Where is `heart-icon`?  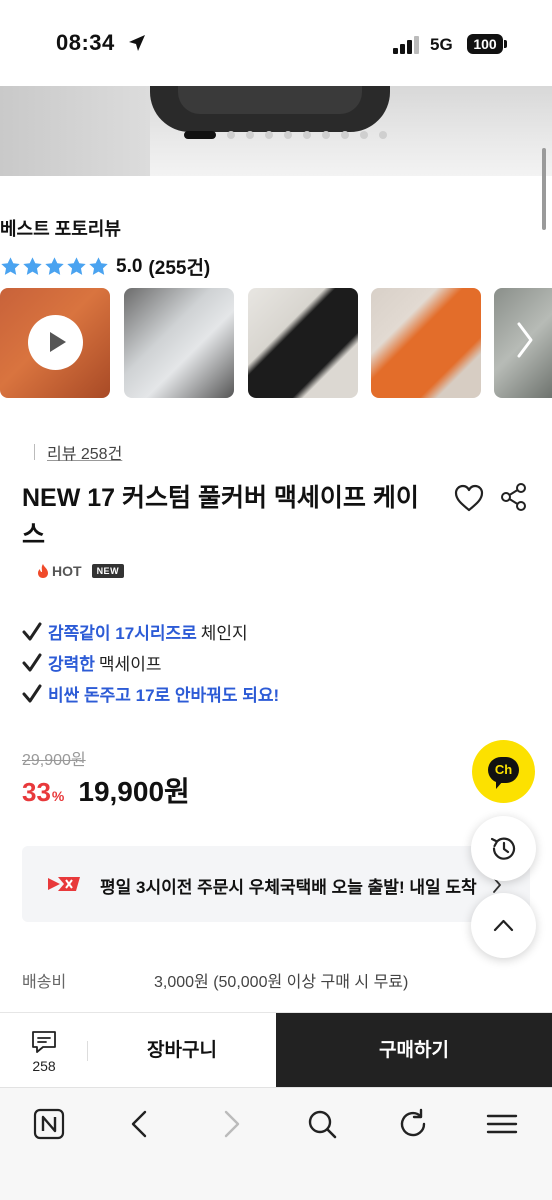
heart-icon is located at coordinates (469, 498).